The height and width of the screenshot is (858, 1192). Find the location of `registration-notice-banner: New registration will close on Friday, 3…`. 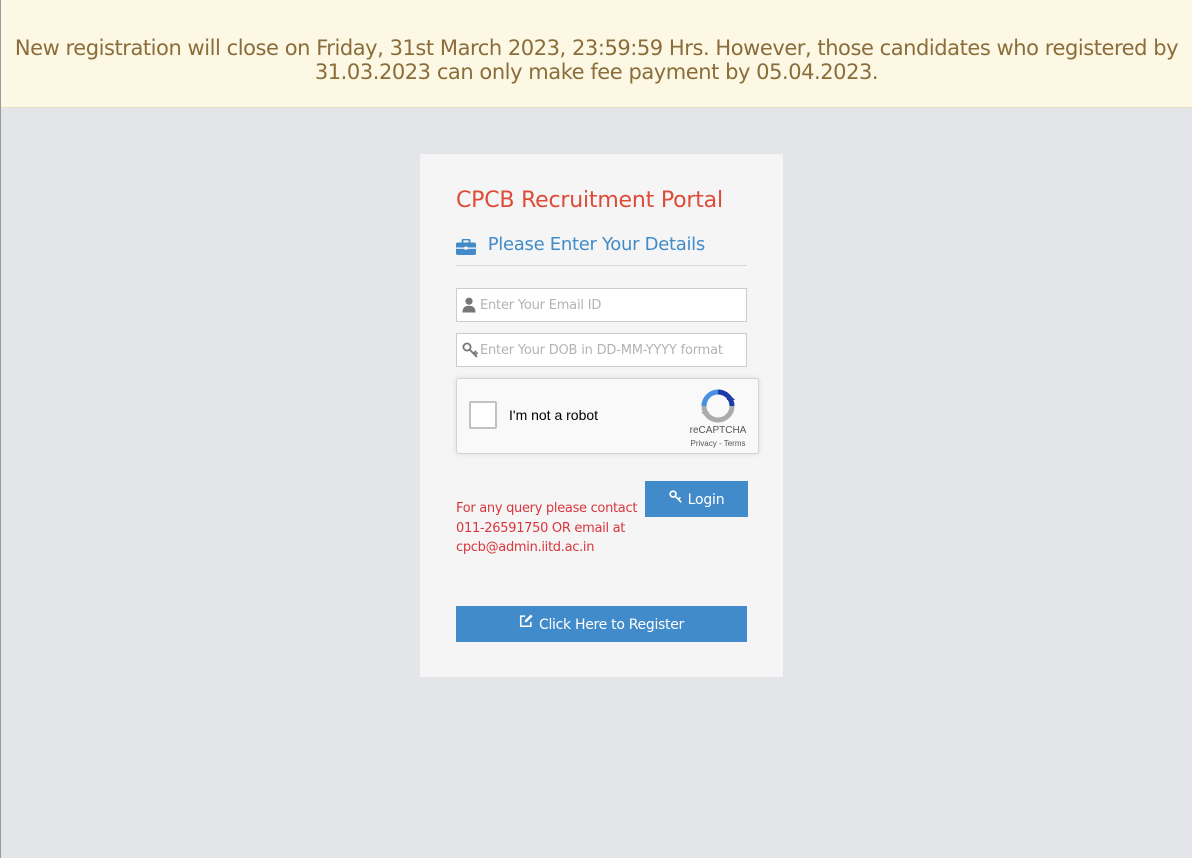

registration-notice-banner: New registration will close on Friday, 3… is located at coordinates (596, 54).